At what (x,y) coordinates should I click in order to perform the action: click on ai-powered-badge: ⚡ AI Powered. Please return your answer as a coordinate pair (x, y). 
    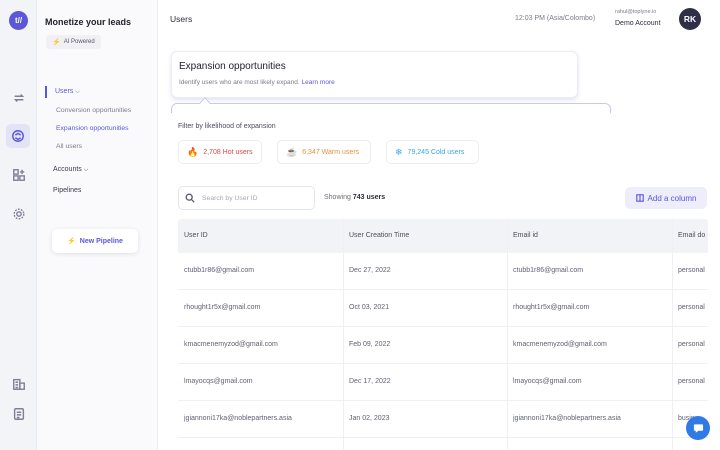
    Looking at the image, I should click on (73, 42).